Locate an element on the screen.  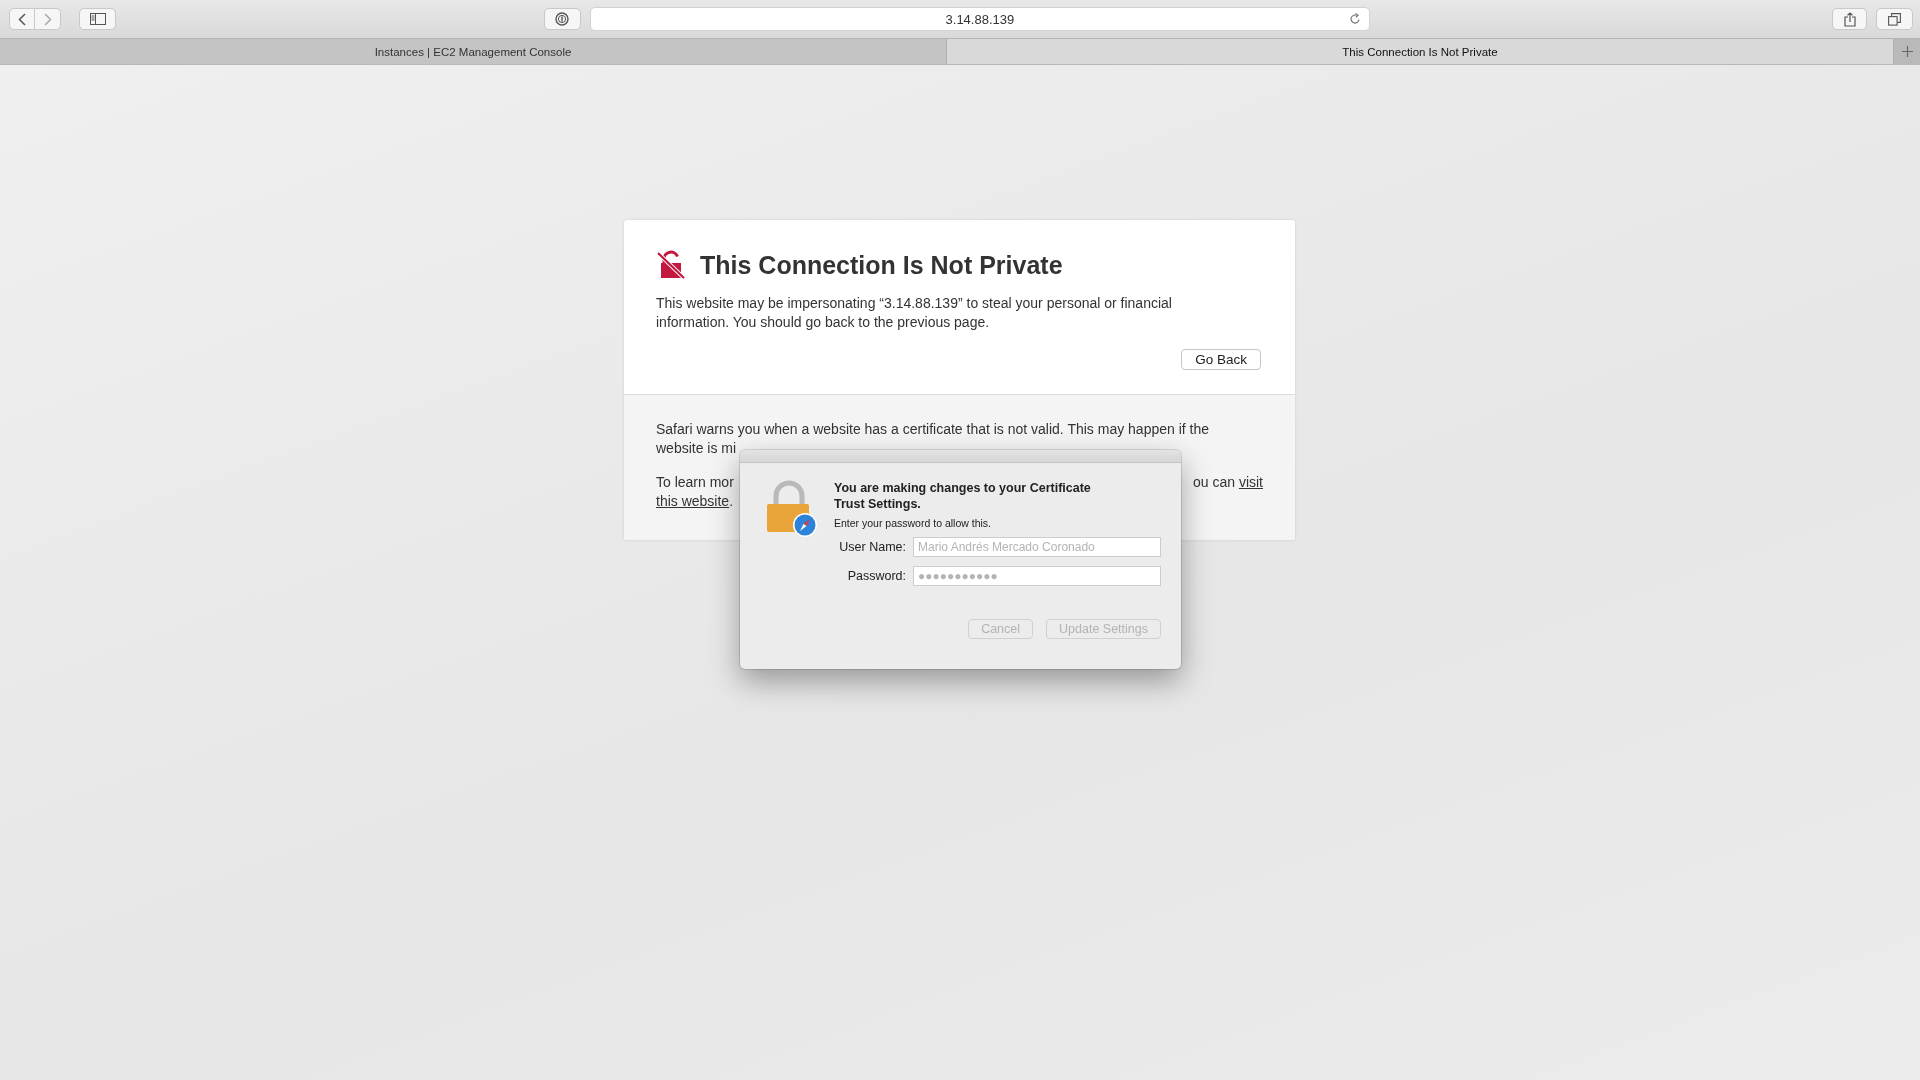
share-icon is located at coordinates (1849, 19).